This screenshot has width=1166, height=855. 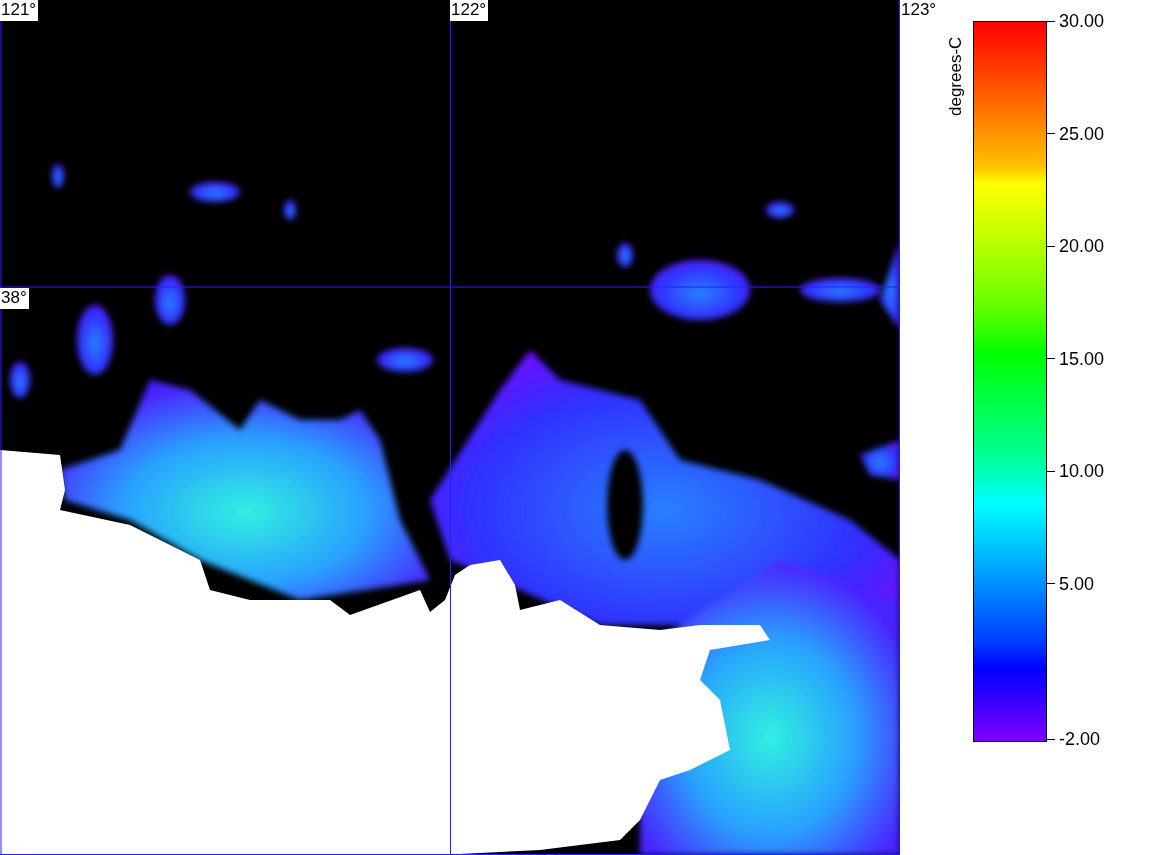 I want to click on tick-label: 30.00, so click(x=1082, y=21).